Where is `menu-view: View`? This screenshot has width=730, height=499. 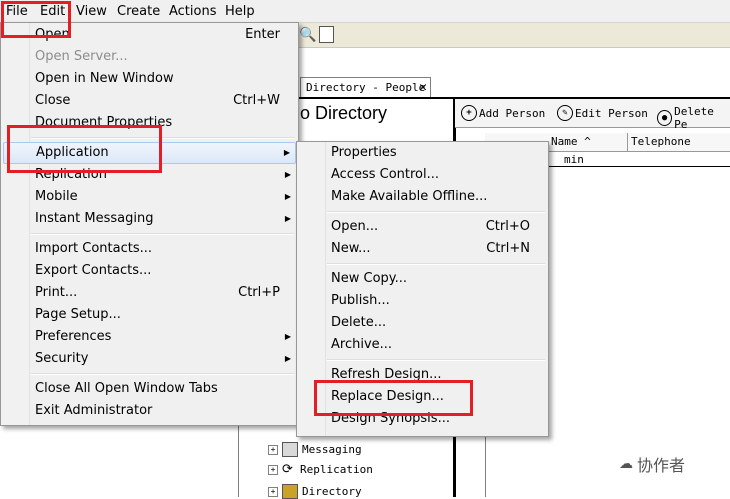
menu-view: View is located at coordinates (91, 11).